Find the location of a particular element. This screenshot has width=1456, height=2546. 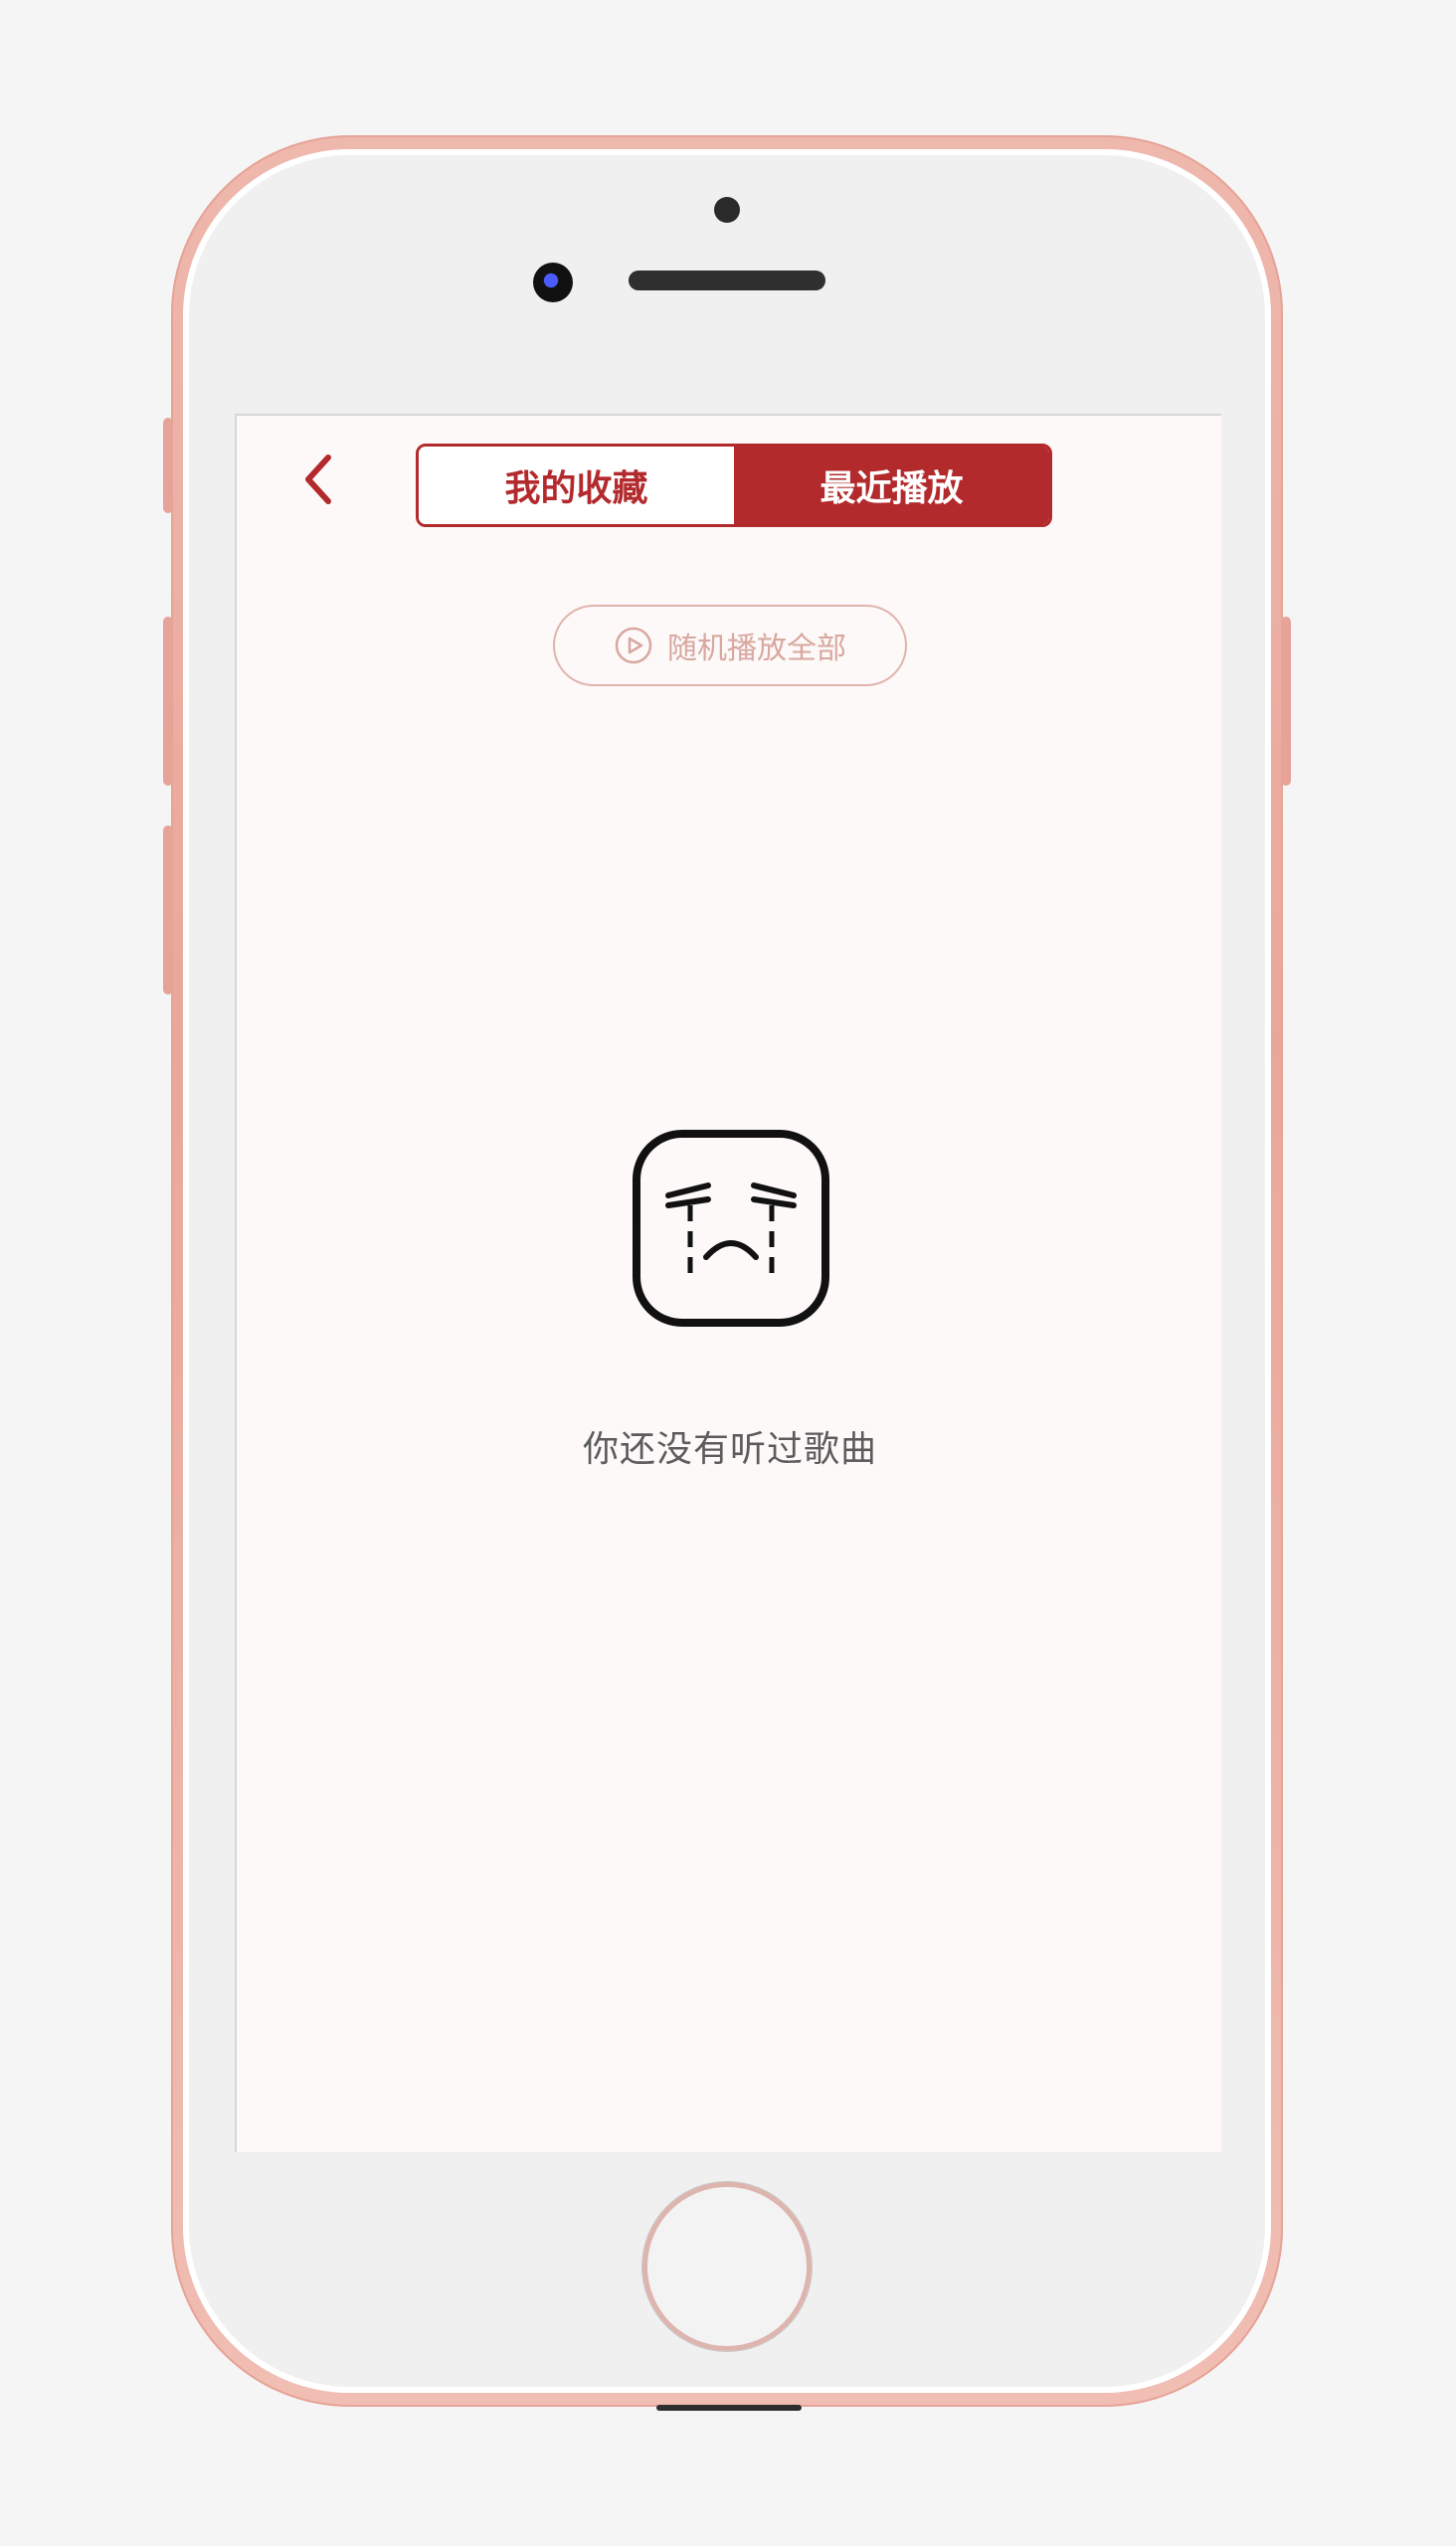

front-camera is located at coordinates (553, 282).